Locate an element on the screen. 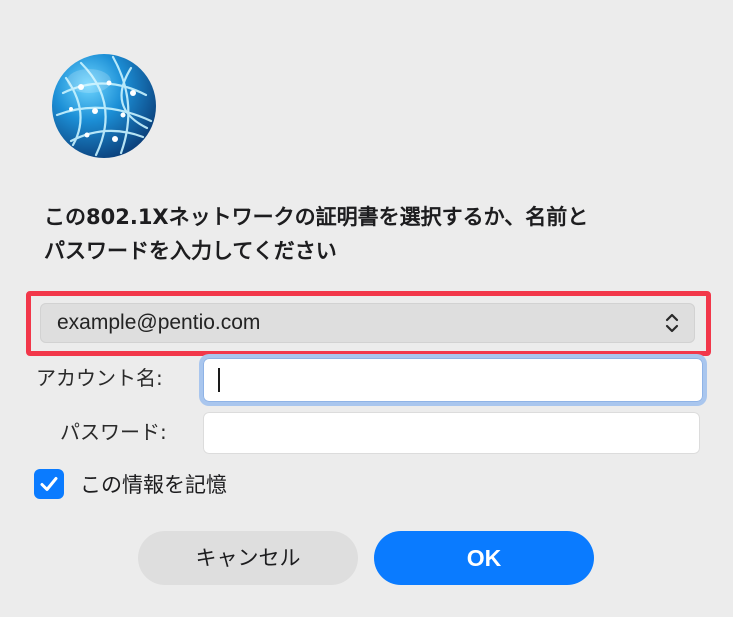  password-label: パスワード: is located at coordinates (113, 432).